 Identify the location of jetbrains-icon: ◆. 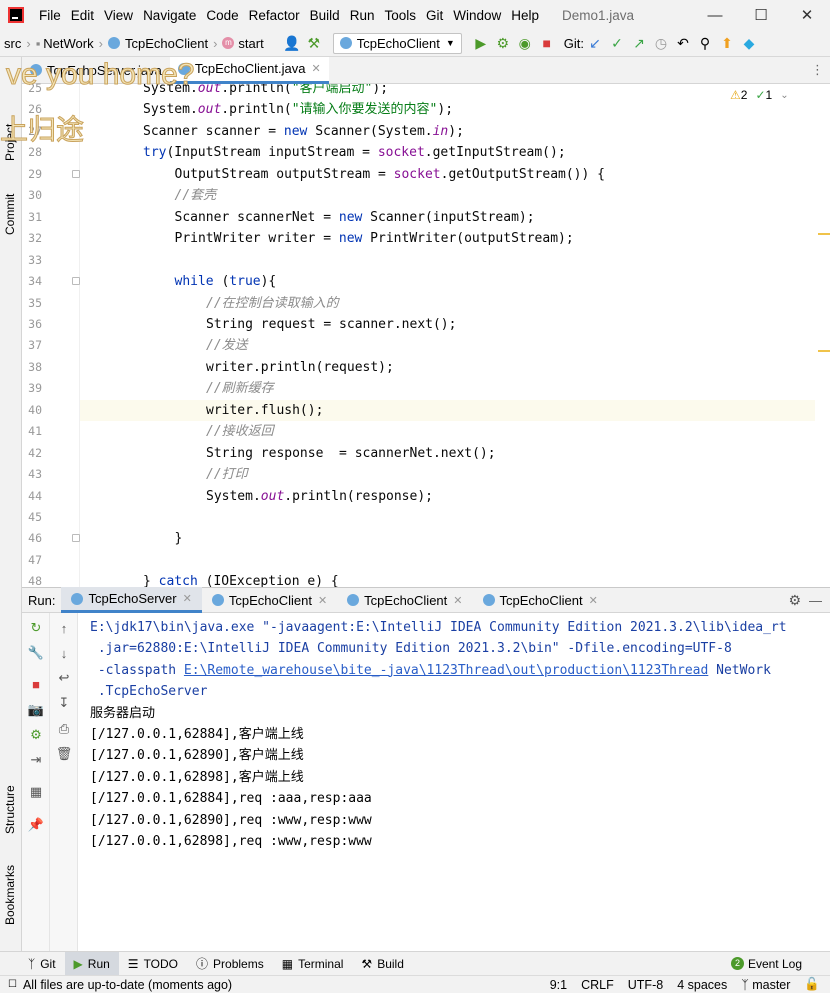
(749, 43).